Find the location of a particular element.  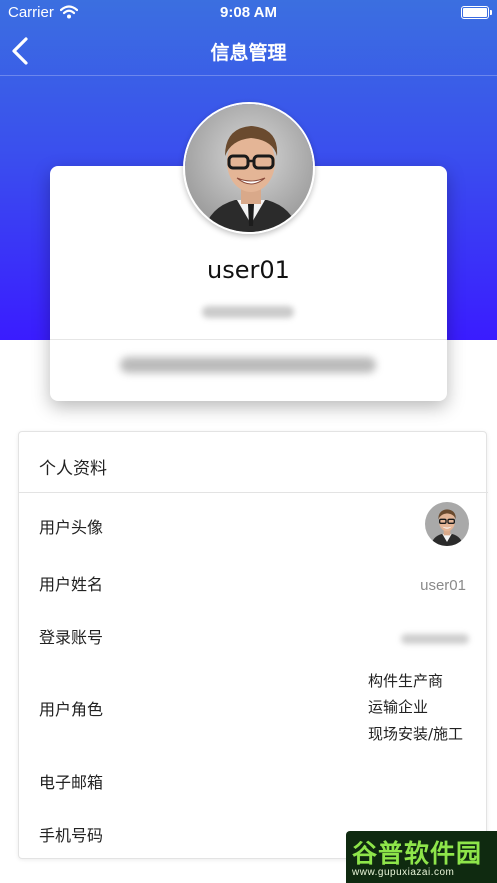

avatar-row-image is located at coordinates (447, 524).